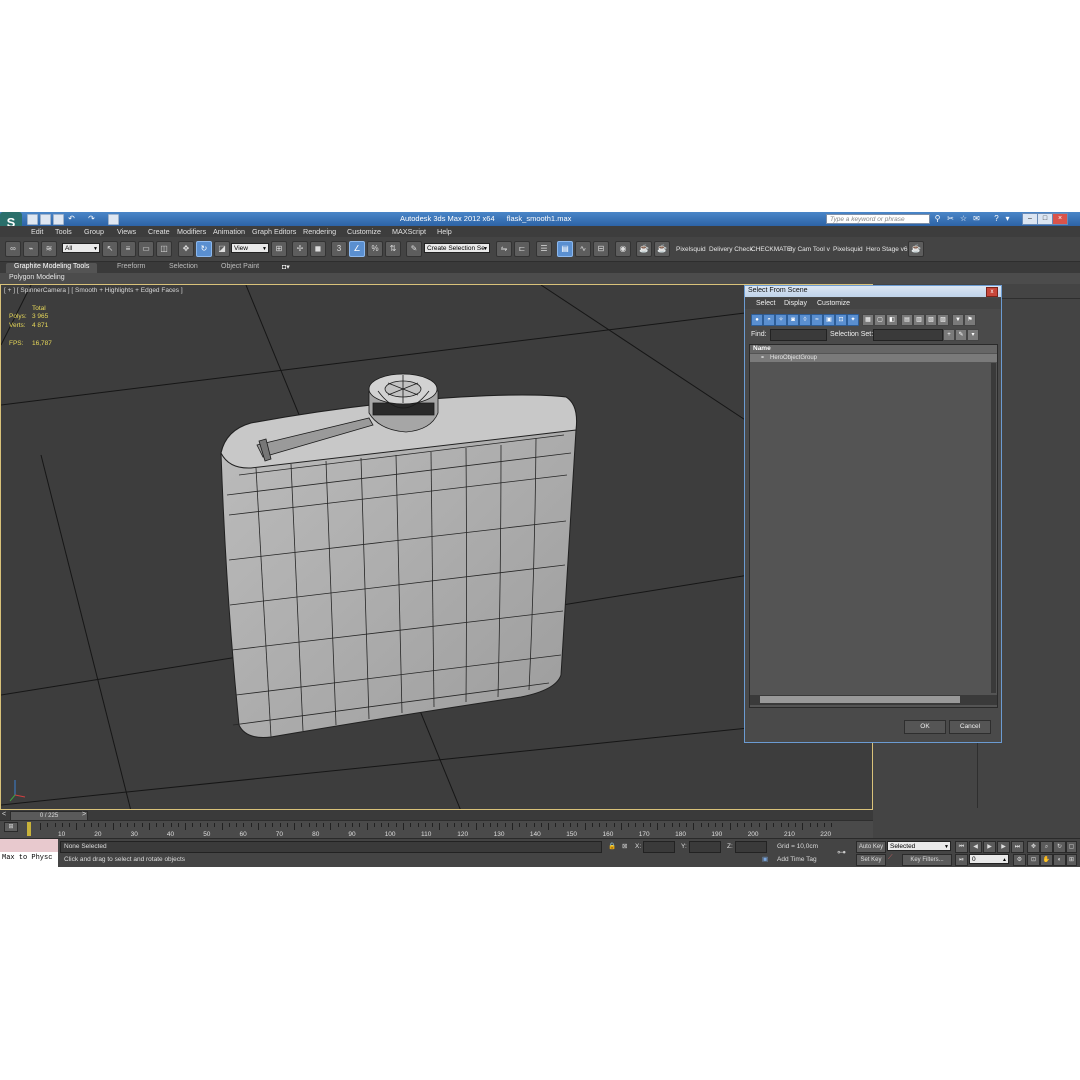 The height and width of the screenshot is (1080, 1080). I want to click on tab-selection: Selection, so click(183, 266).